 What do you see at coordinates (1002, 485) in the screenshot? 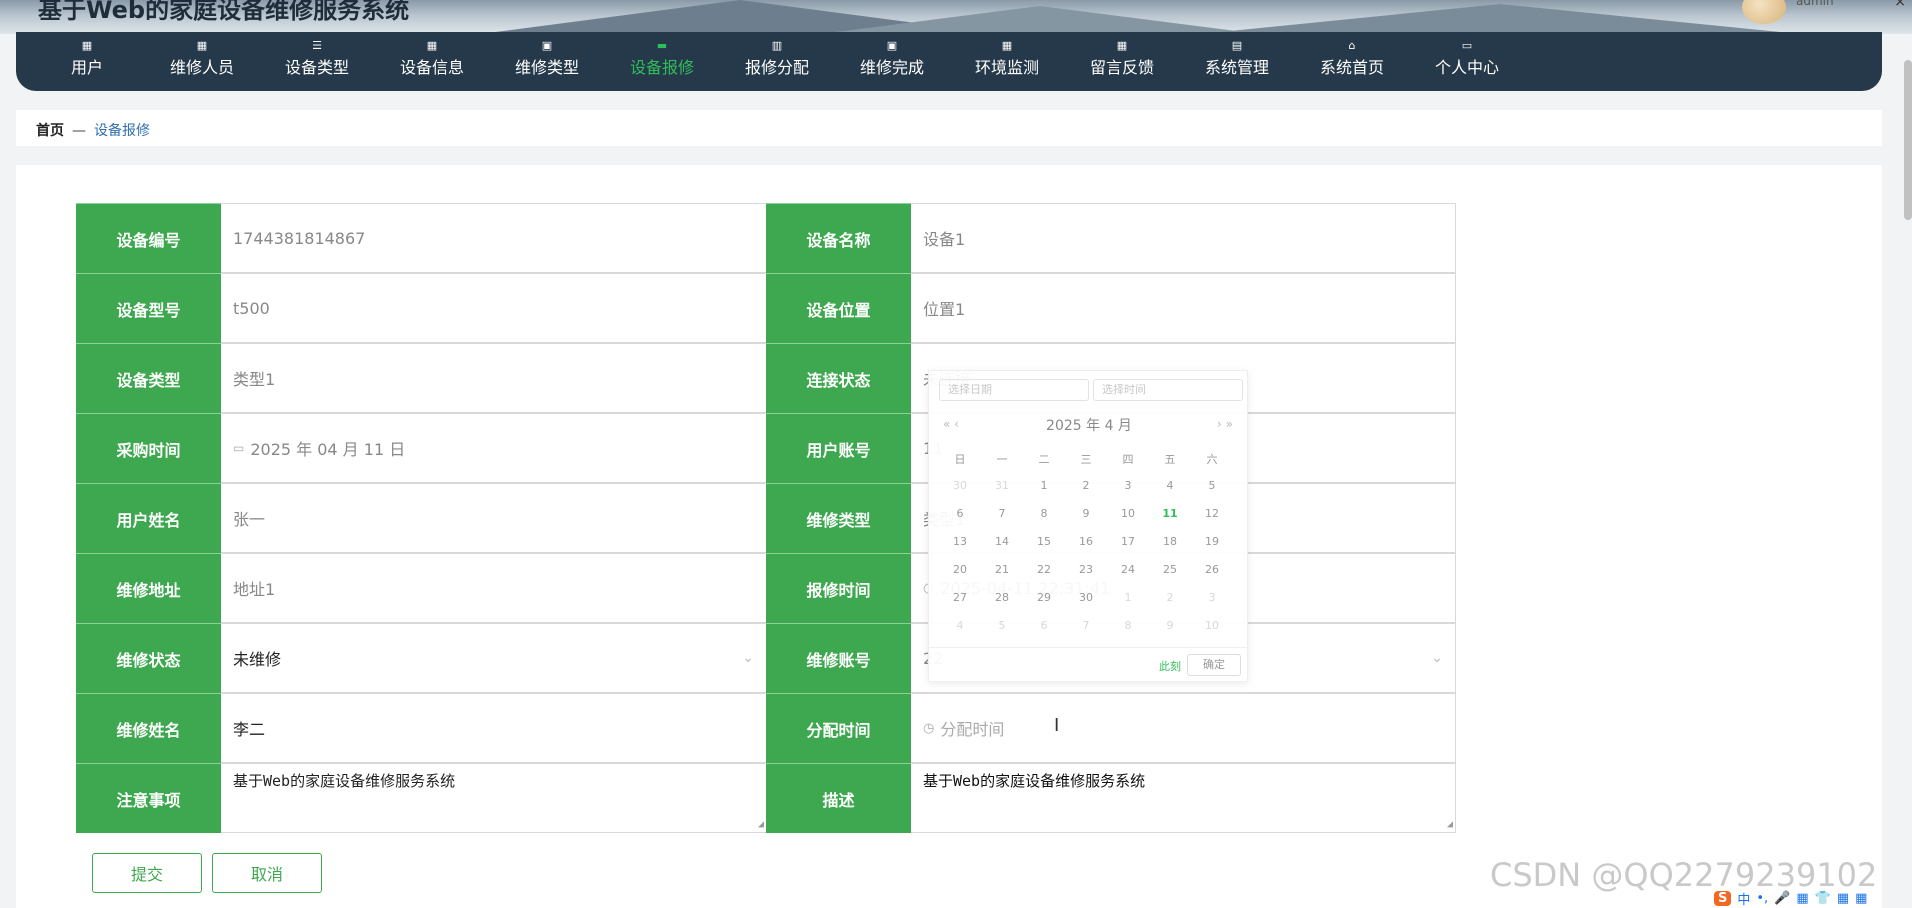
I see `picker-day: 31` at bounding box center [1002, 485].